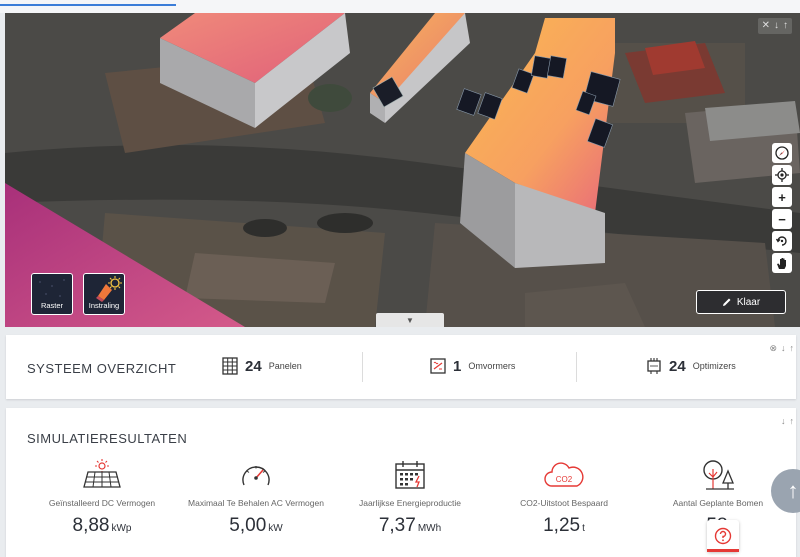  What do you see at coordinates (121, 528) in the screenshot?
I see `sim-value-unit: kWp` at bounding box center [121, 528].